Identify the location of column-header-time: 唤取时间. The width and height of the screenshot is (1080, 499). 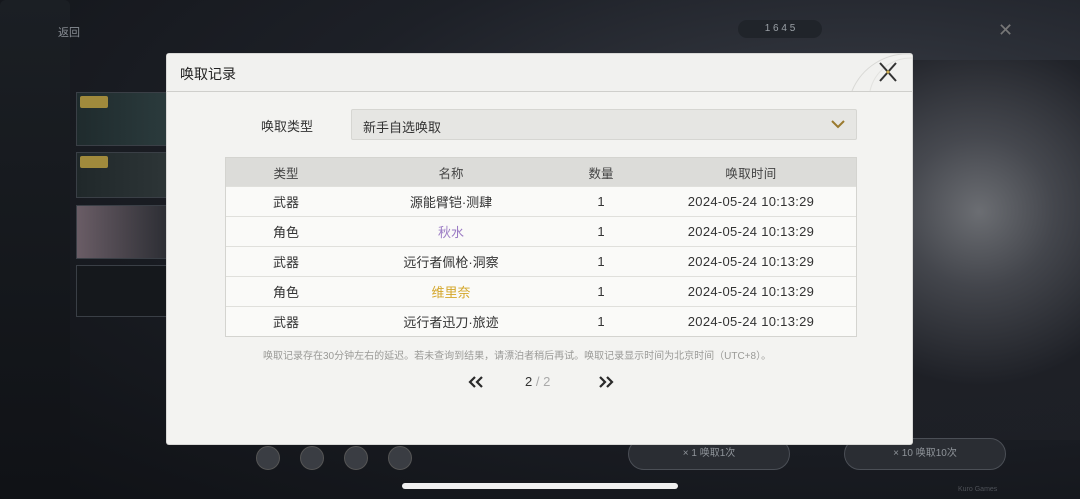
(751, 173).